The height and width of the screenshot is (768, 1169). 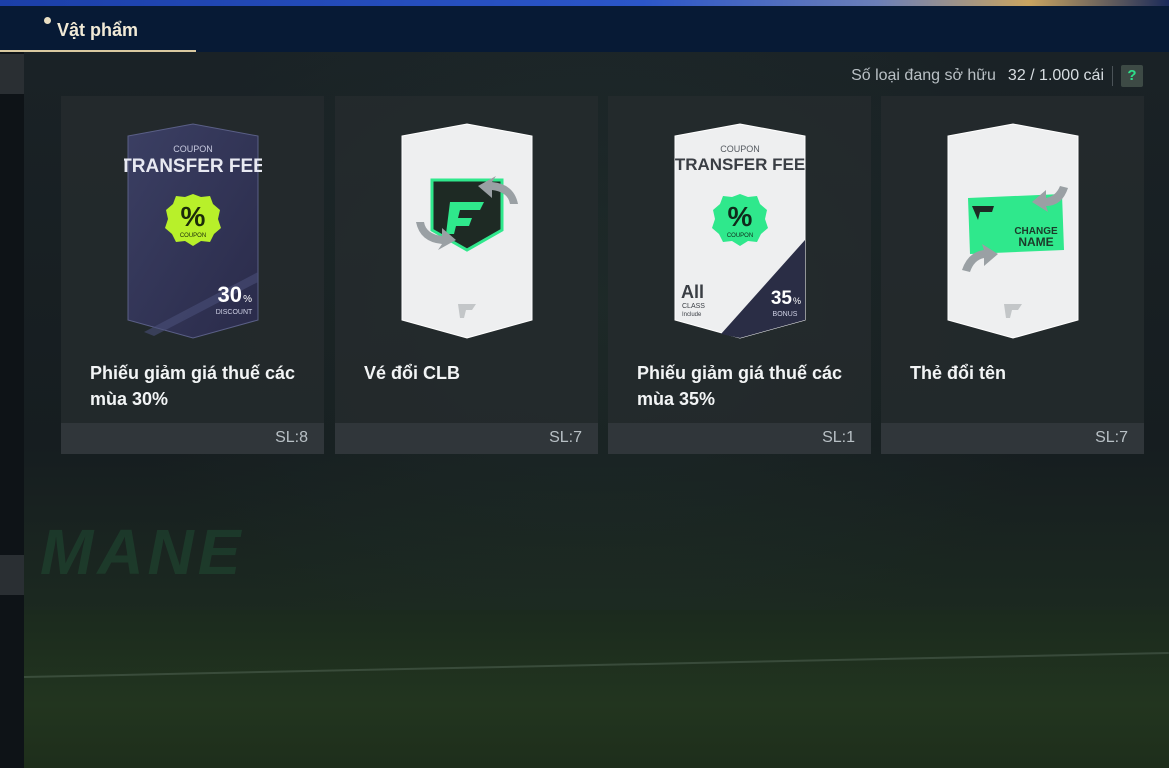 I want to click on header-bar: Vật phẩm, so click(x=584, y=29).